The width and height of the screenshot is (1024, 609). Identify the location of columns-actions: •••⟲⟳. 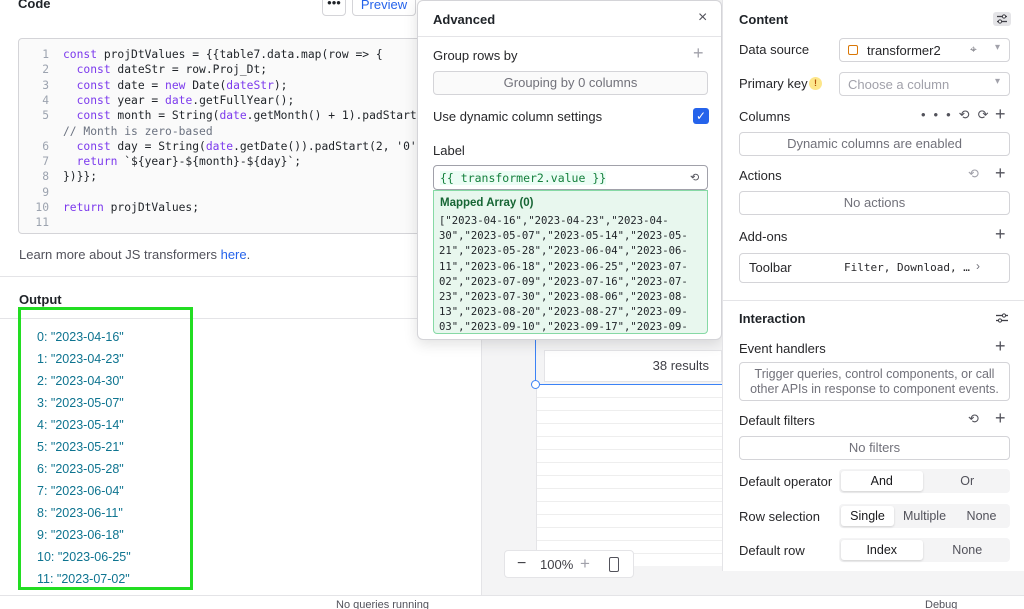
(958, 115).